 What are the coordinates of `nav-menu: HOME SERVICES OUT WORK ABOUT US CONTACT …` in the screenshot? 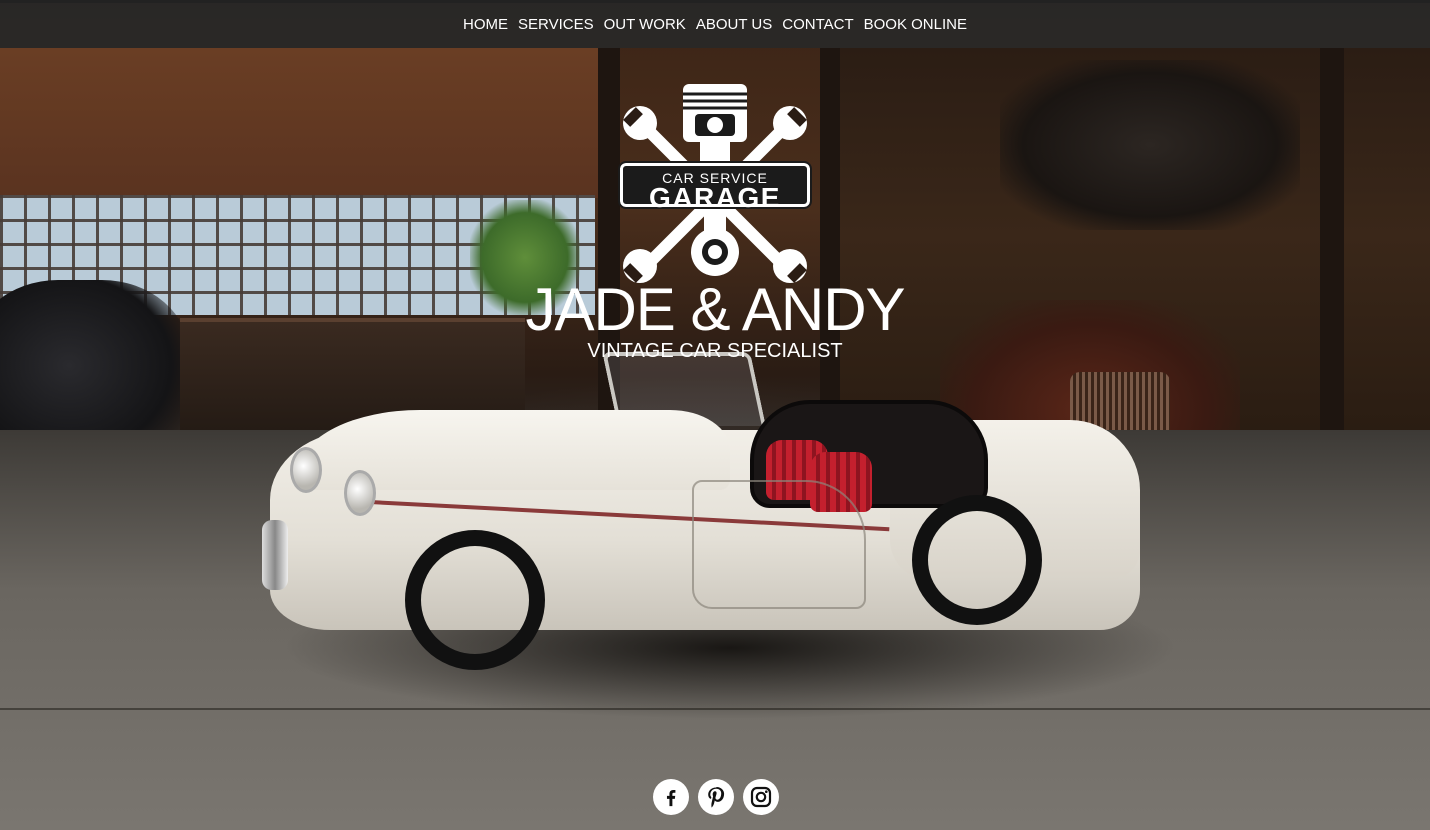 It's located at (715, 25).